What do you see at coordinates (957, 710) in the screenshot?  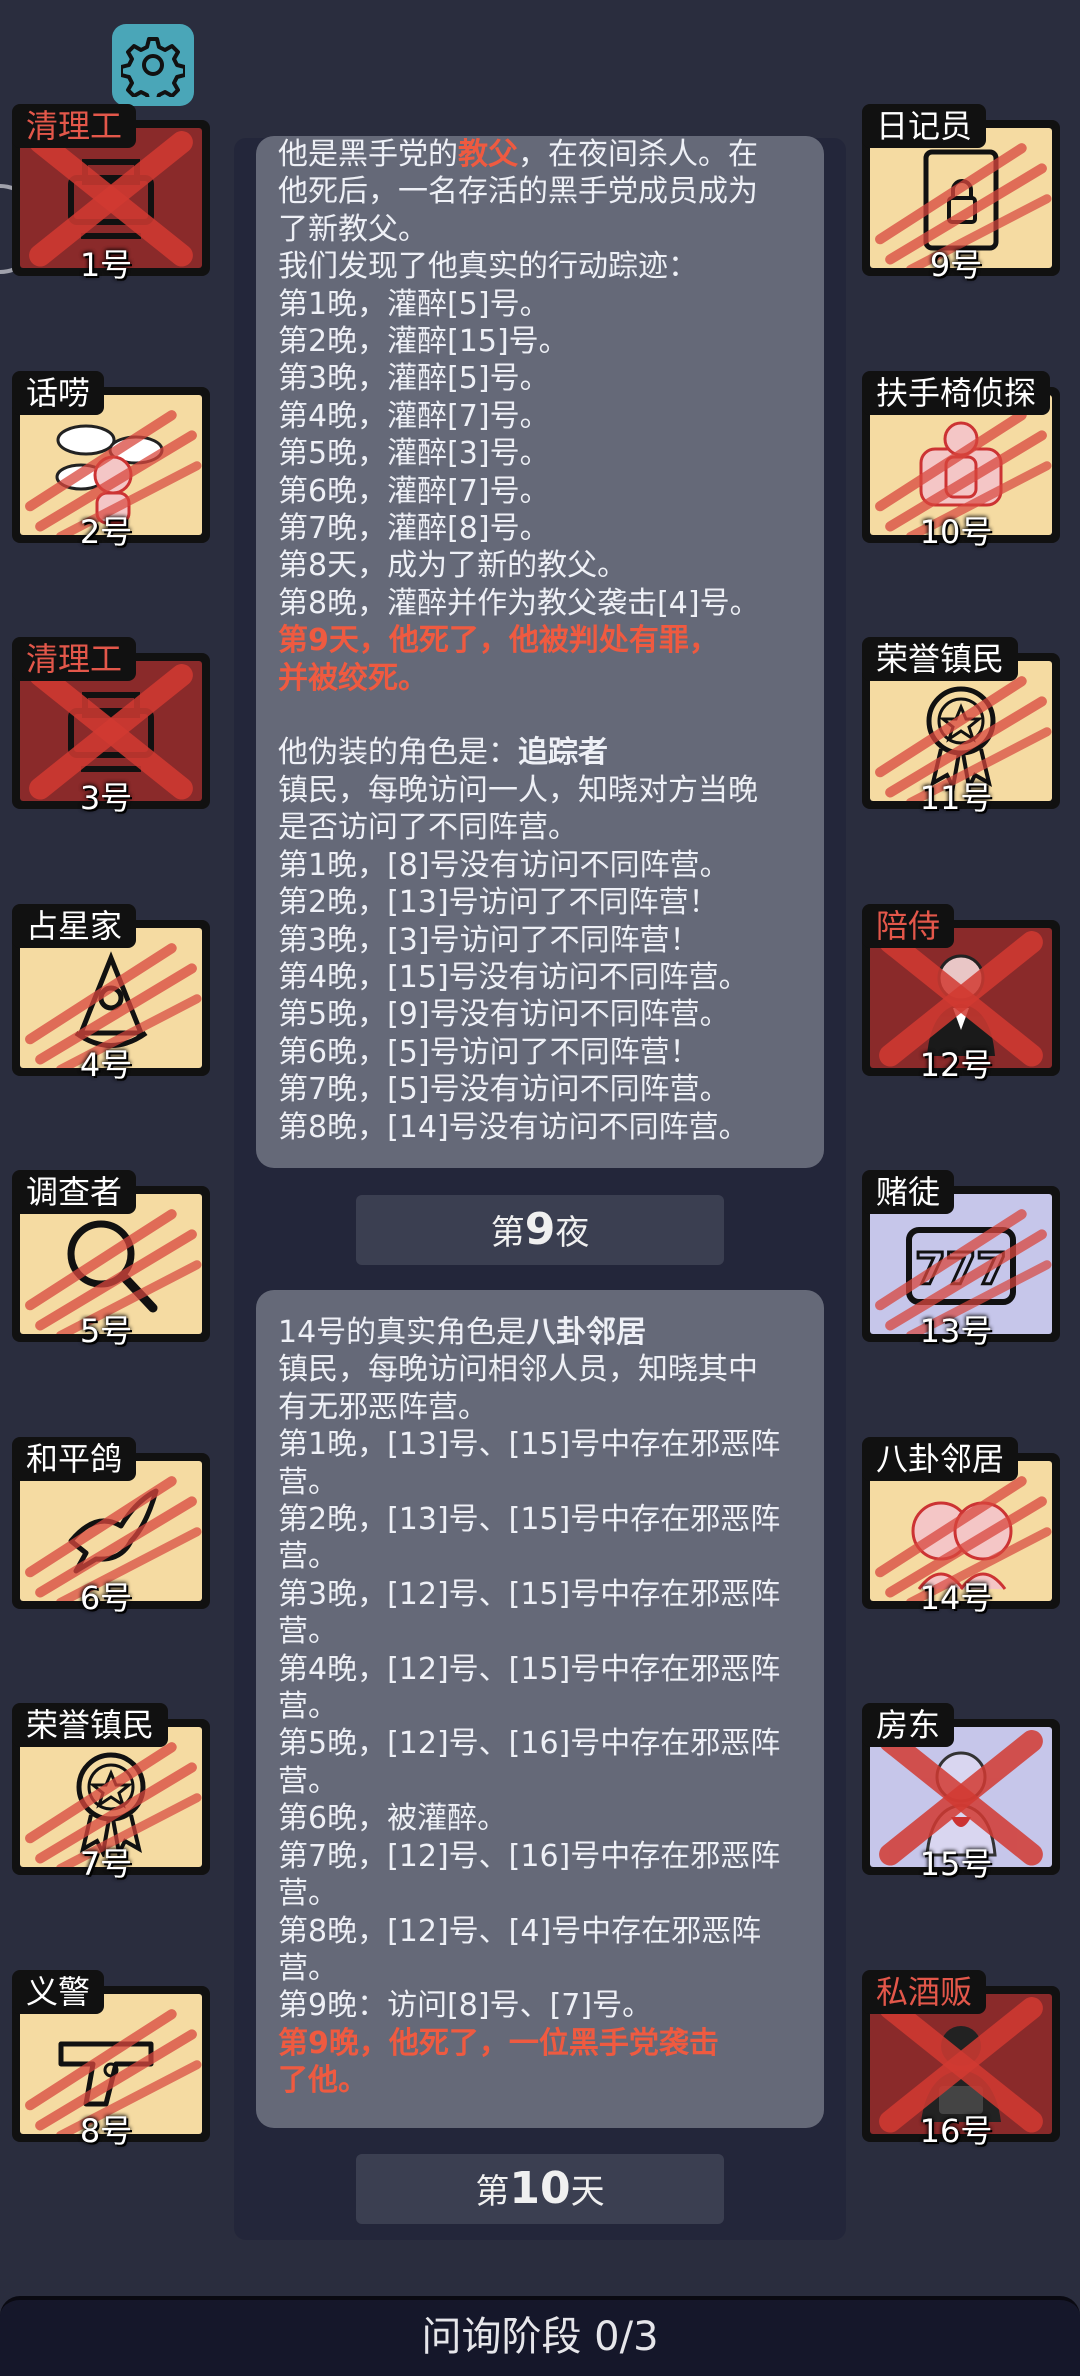 I see `player-card: 荣誉镇民 11号` at bounding box center [957, 710].